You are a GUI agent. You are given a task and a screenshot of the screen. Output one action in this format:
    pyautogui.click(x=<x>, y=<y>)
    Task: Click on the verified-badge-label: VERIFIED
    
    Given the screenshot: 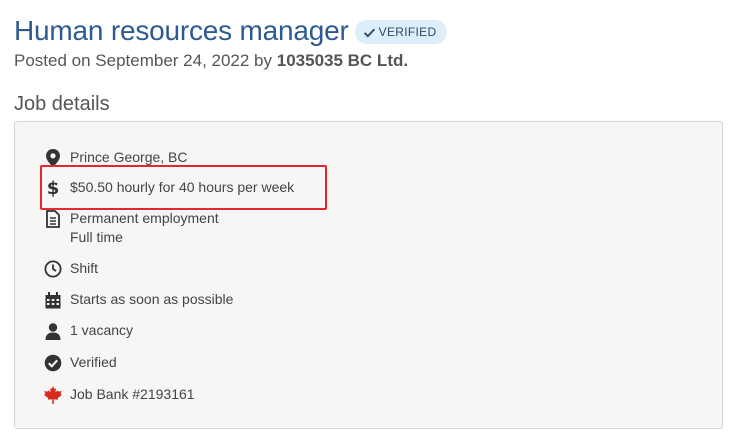 What is the action you would take?
    pyautogui.click(x=407, y=32)
    